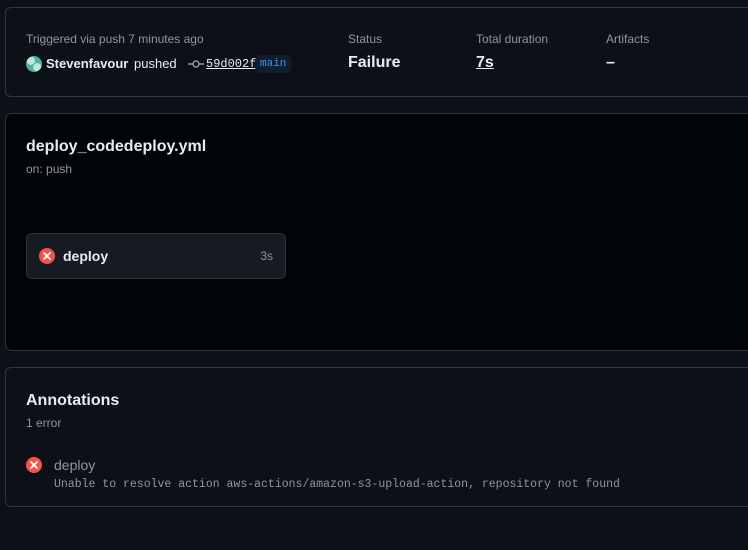 Image resolution: width=748 pixels, height=550 pixels. Describe the element at coordinates (628, 39) in the screenshot. I see `artifacts-label: Artifacts` at that location.